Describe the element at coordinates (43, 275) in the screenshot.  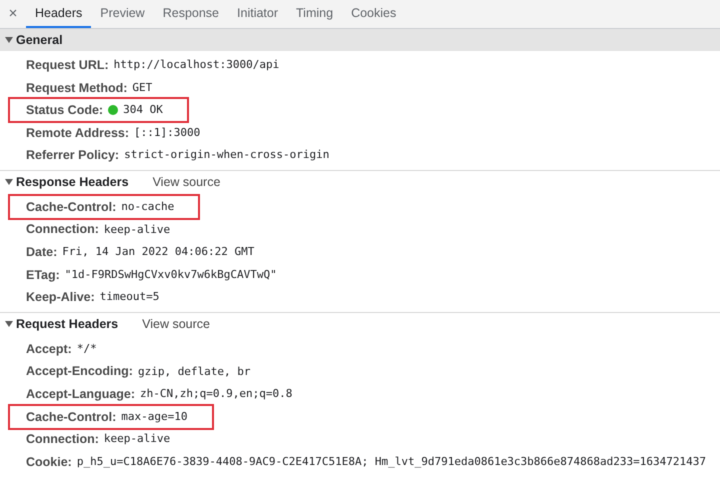
I see `header-name: ETag:` at that location.